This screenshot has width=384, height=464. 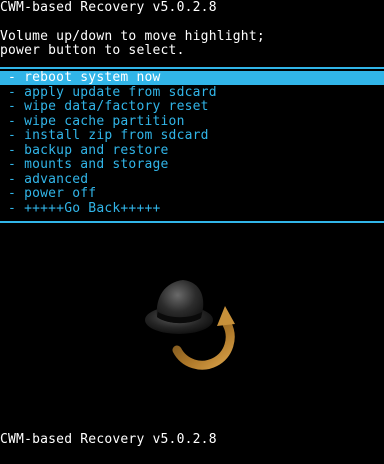 What do you see at coordinates (192, 68) in the screenshot?
I see `menu-top-divider` at bounding box center [192, 68].